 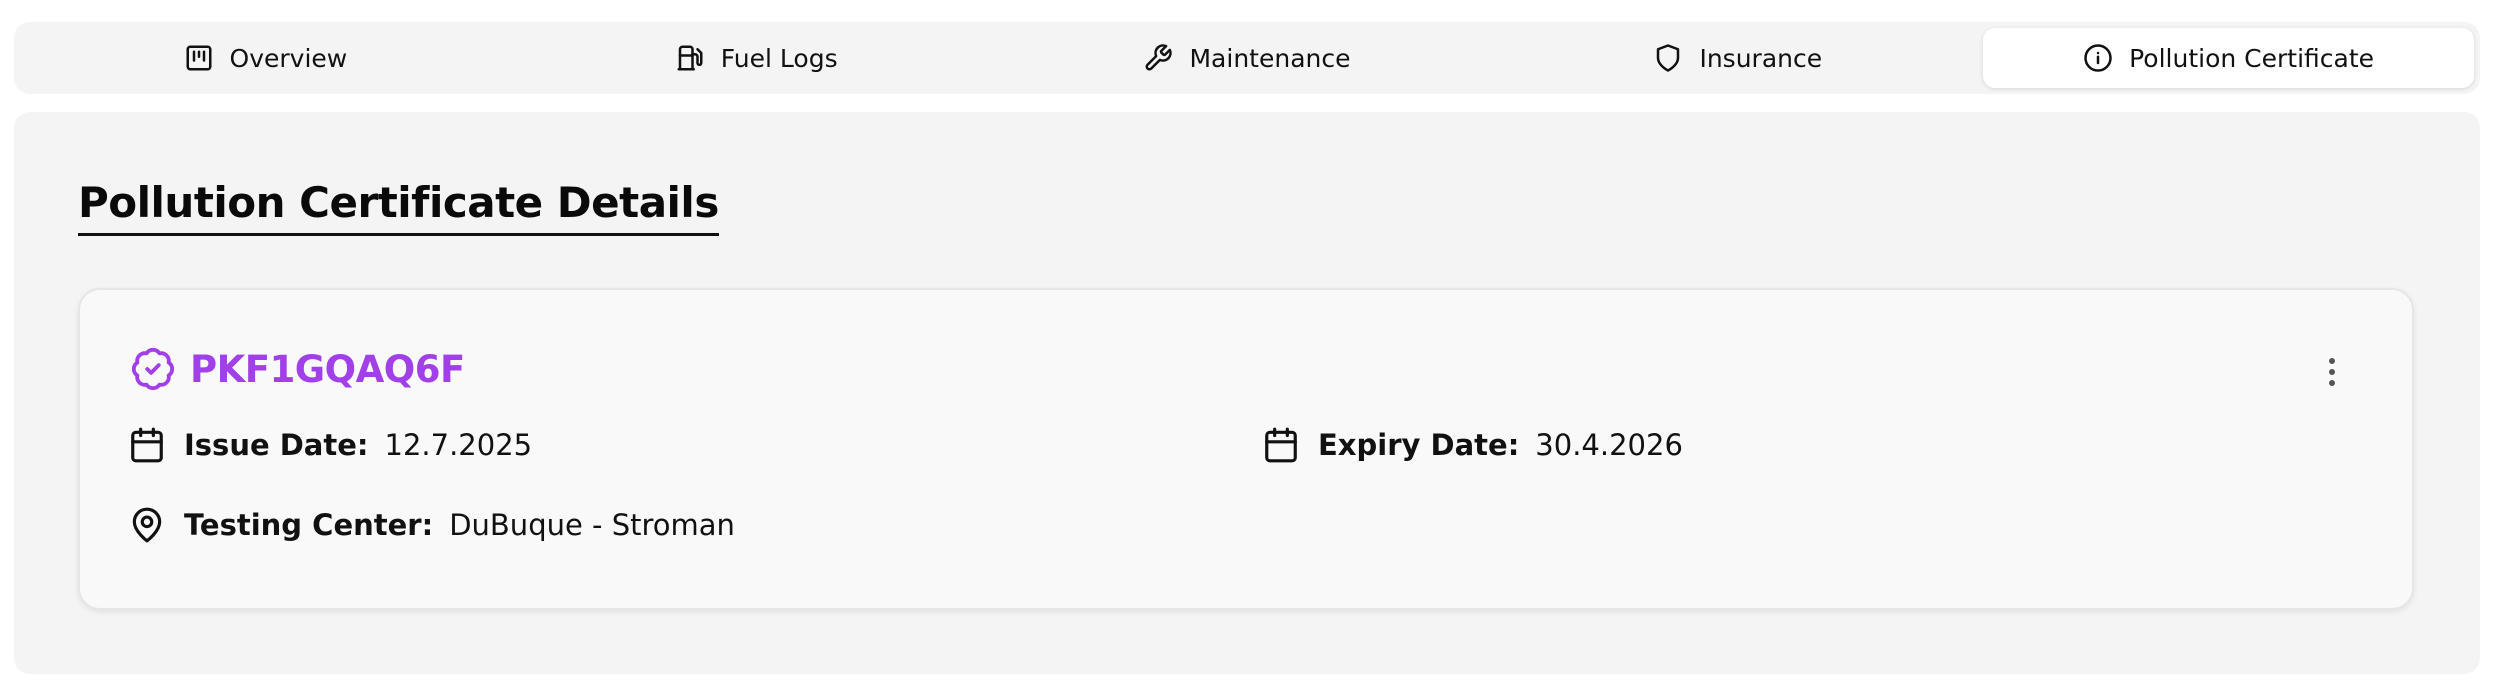 What do you see at coordinates (1668, 58) in the screenshot?
I see `shield-icon` at bounding box center [1668, 58].